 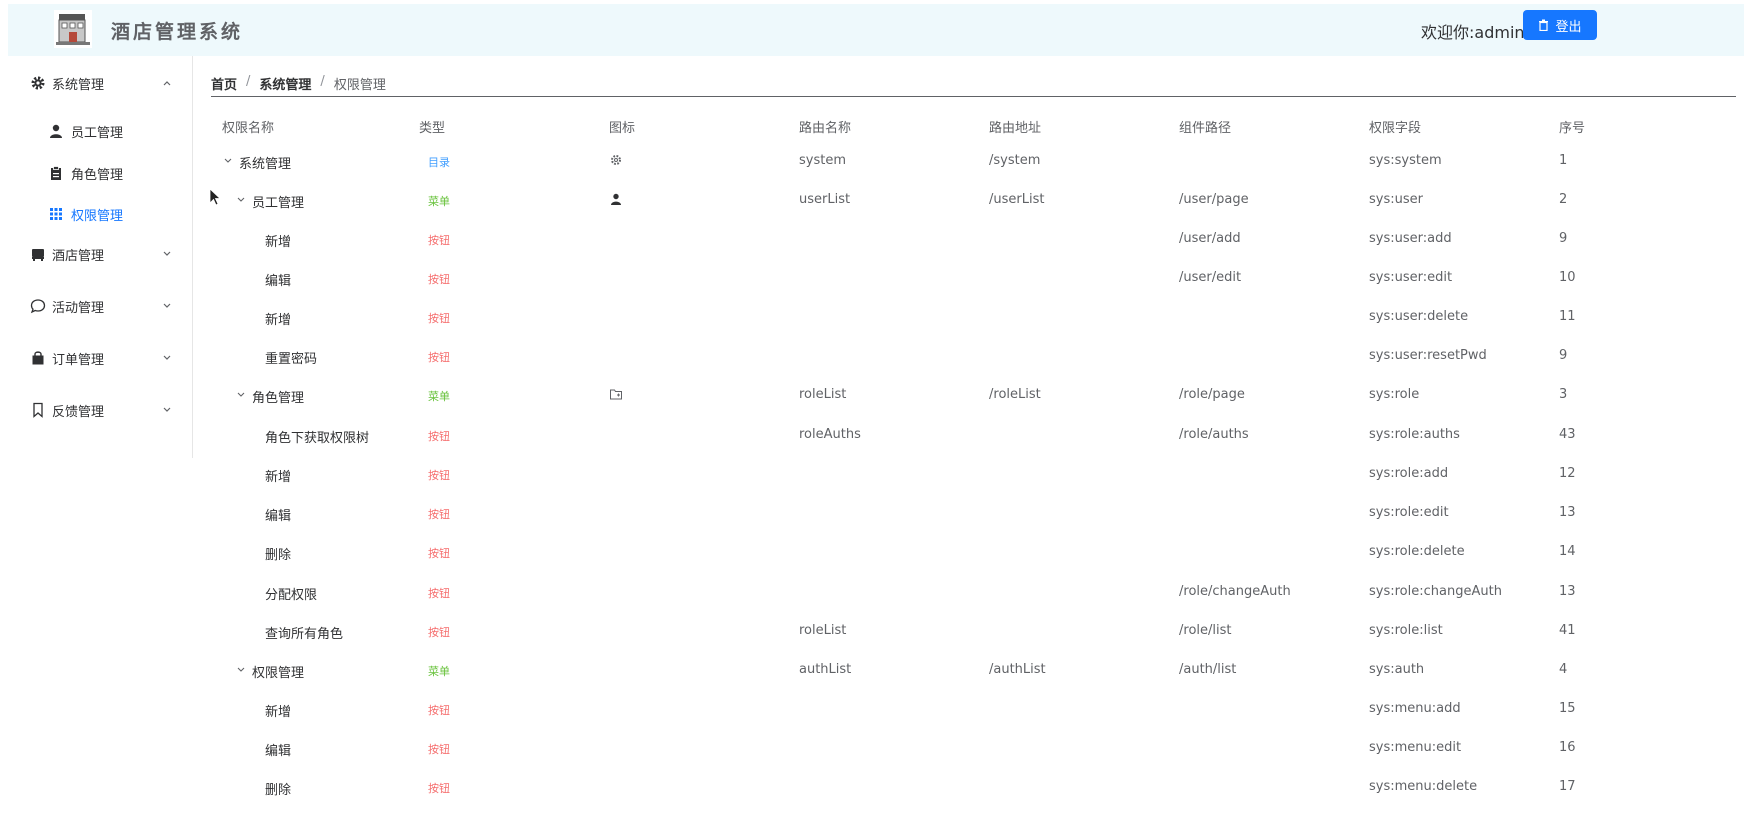 I want to click on permission-name: 分配权限, so click(x=291, y=595).